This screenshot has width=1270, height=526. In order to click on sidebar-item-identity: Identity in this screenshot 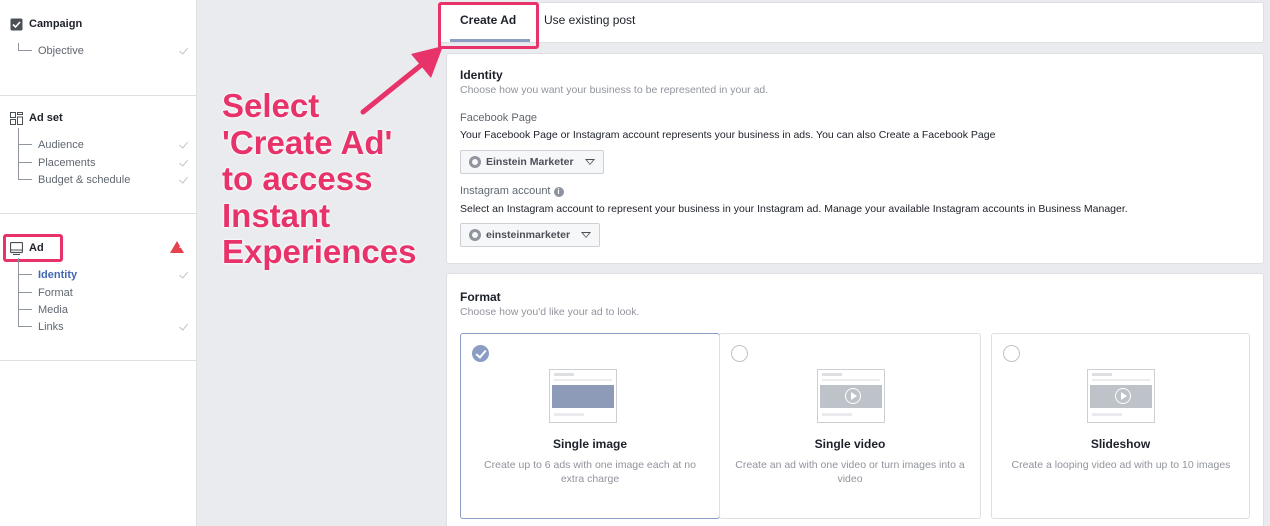, I will do `click(103, 275)`.